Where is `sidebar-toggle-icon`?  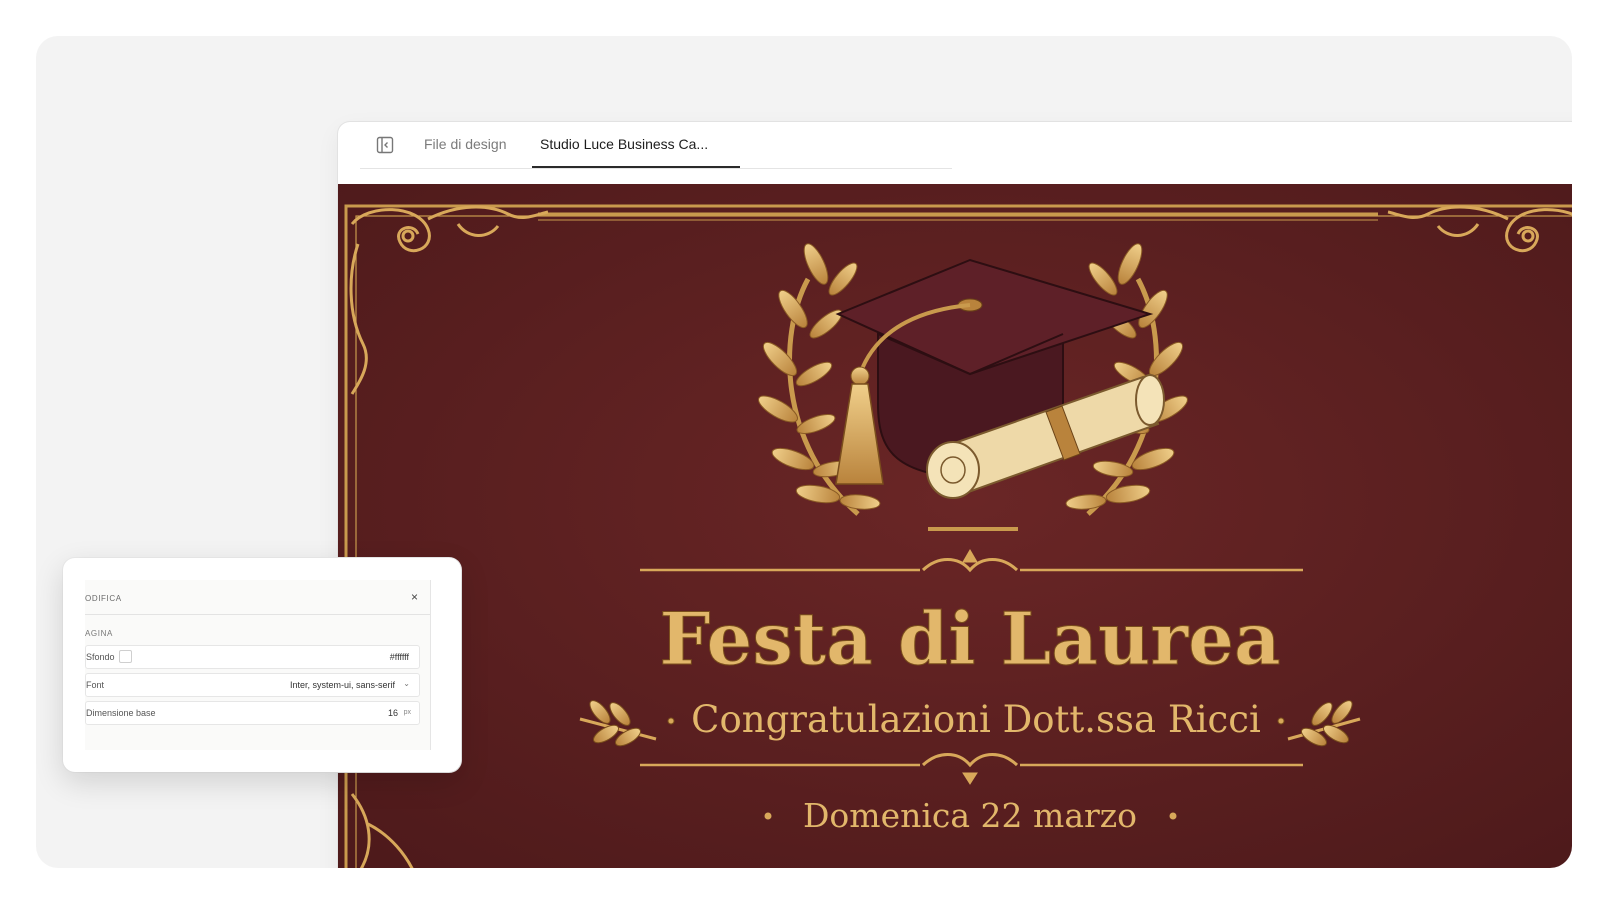
sidebar-toggle-icon is located at coordinates (385, 145).